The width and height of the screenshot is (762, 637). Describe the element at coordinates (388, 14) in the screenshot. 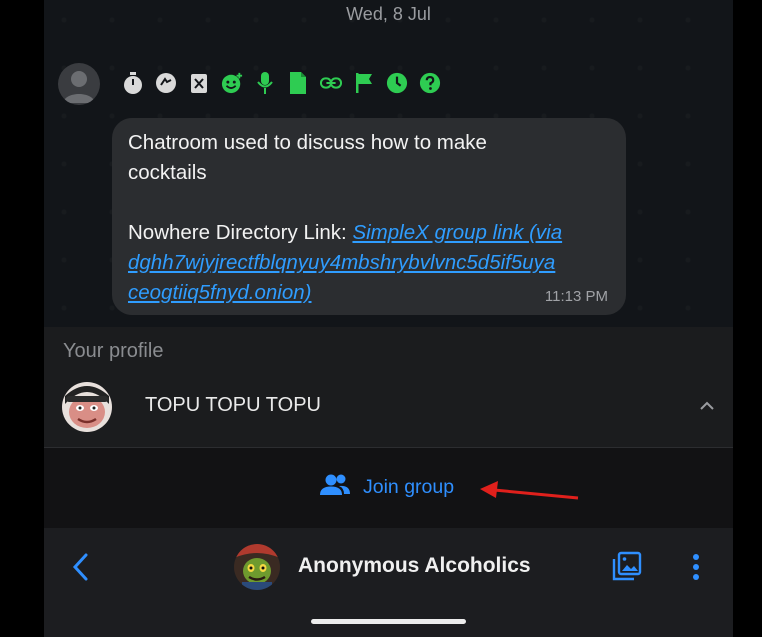

I see `date-separator: Wed, 8 Jul` at that location.